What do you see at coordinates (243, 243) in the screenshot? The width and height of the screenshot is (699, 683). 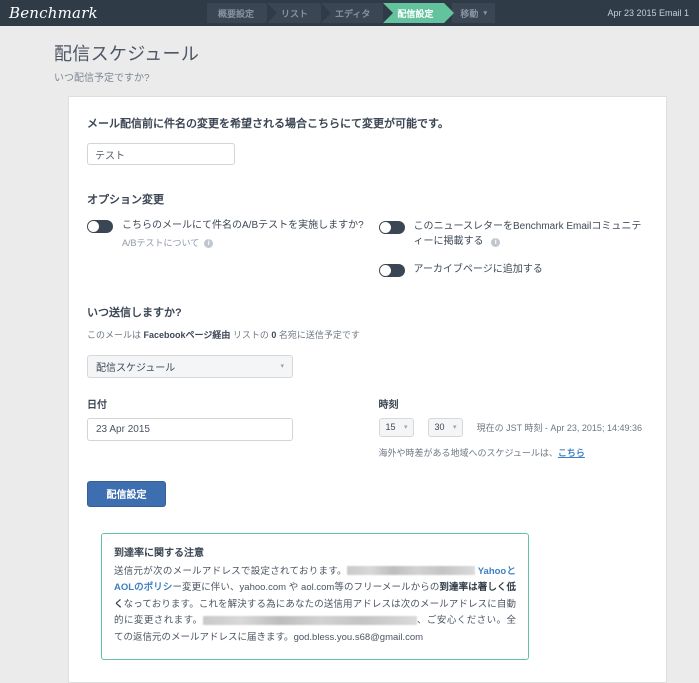 I see `option-ab-test-sublabel-row: A/Bテストについて i` at bounding box center [243, 243].